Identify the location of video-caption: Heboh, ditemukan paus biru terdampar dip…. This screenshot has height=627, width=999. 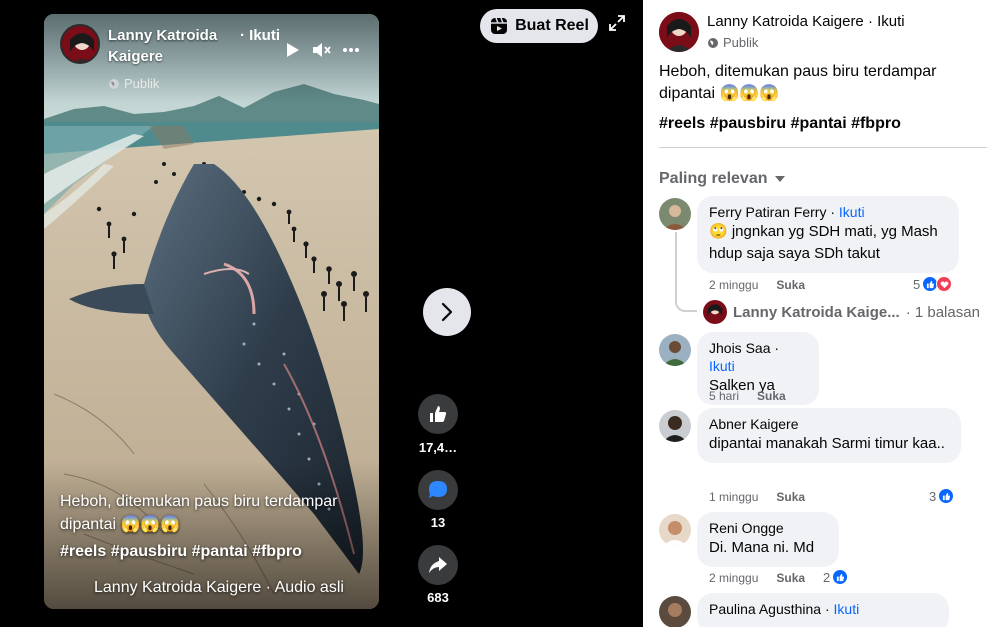
(199, 513).